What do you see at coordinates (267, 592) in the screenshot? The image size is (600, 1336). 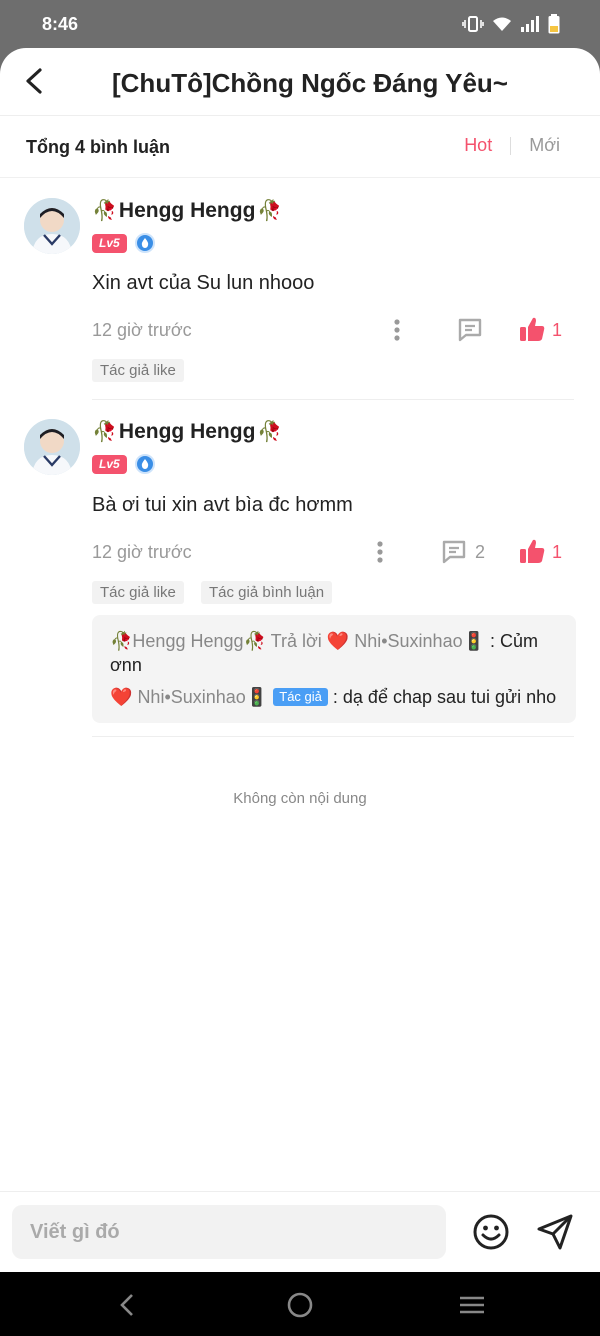 I see `tag-author-comment: Tác giả bình luận` at bounding box center [267, 592].